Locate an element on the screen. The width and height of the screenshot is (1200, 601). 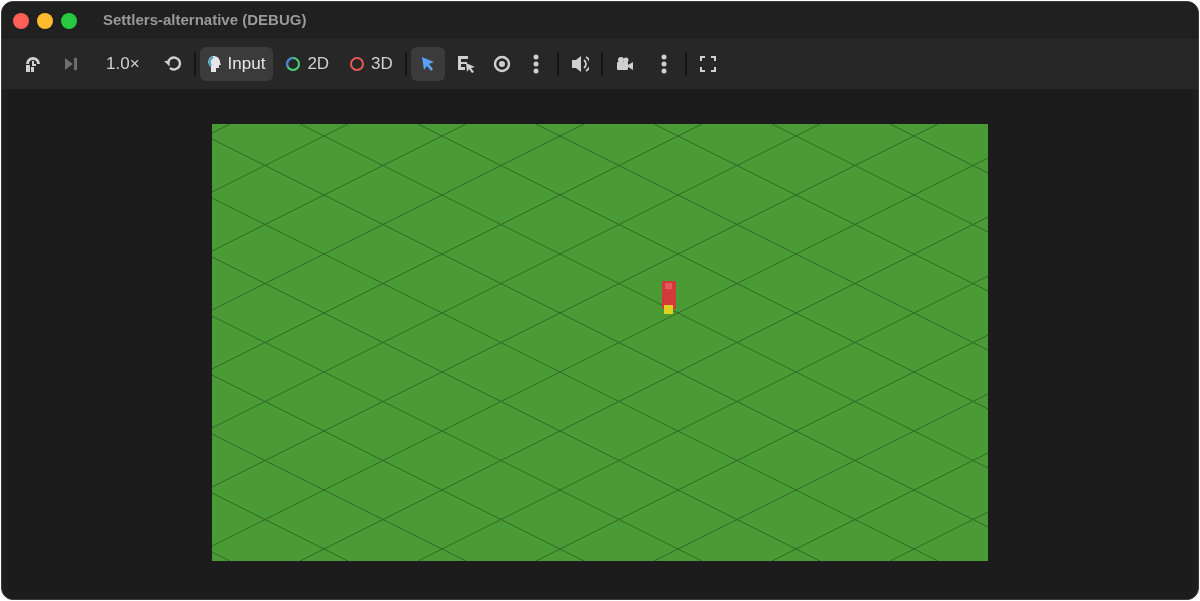
speed-button: 1.0× is located at coordinates (123, 64).